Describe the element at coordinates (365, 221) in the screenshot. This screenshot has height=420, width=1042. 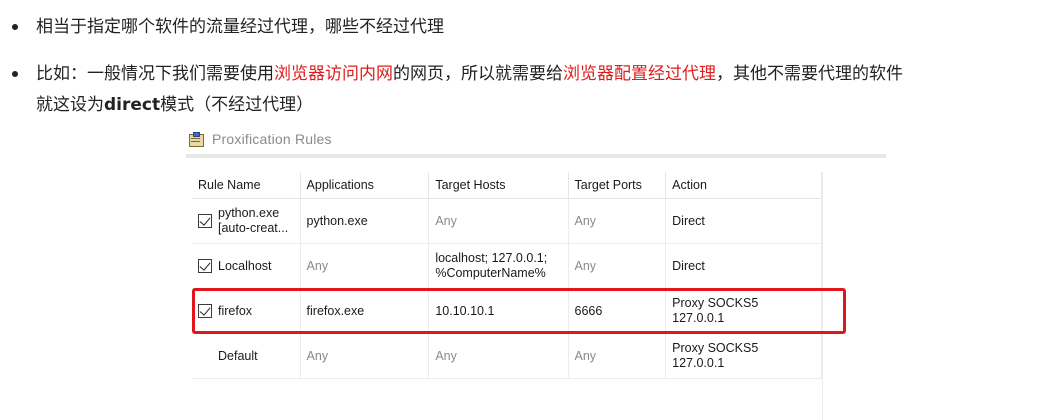
I see `applications-cell: python.exe` at that location.